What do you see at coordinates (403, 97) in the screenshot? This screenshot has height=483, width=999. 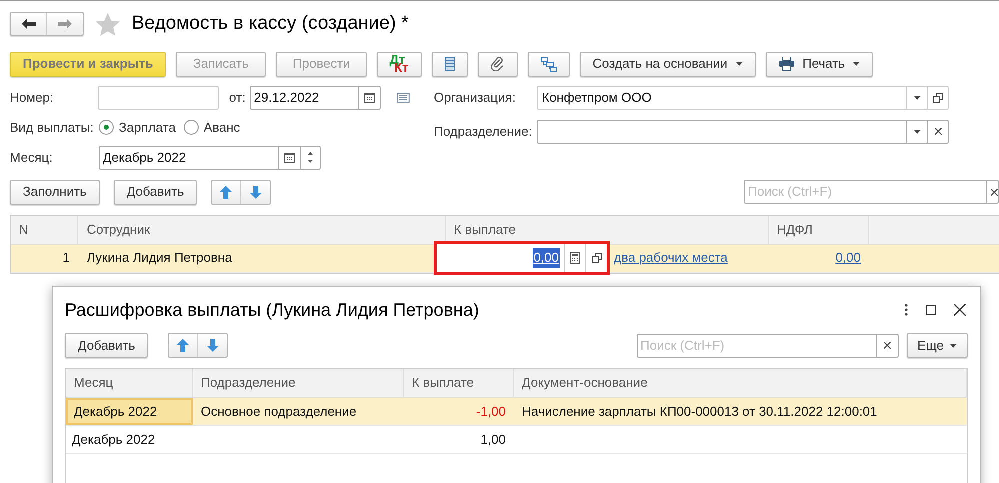 I see `document-list-icon` at bounding box center [403, 97].